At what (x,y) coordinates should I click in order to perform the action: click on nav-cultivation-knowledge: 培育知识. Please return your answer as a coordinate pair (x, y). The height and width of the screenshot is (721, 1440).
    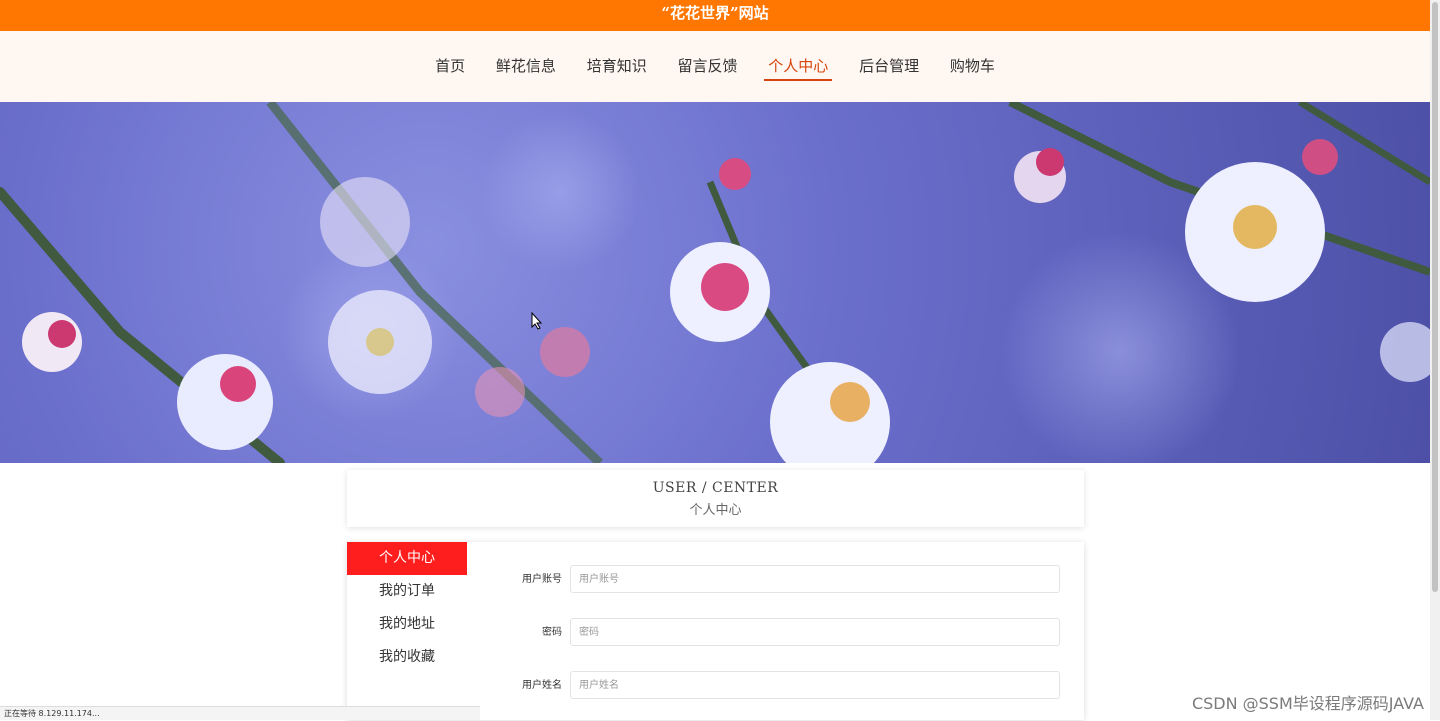
    Looking at the image, I should click on (617, 67).